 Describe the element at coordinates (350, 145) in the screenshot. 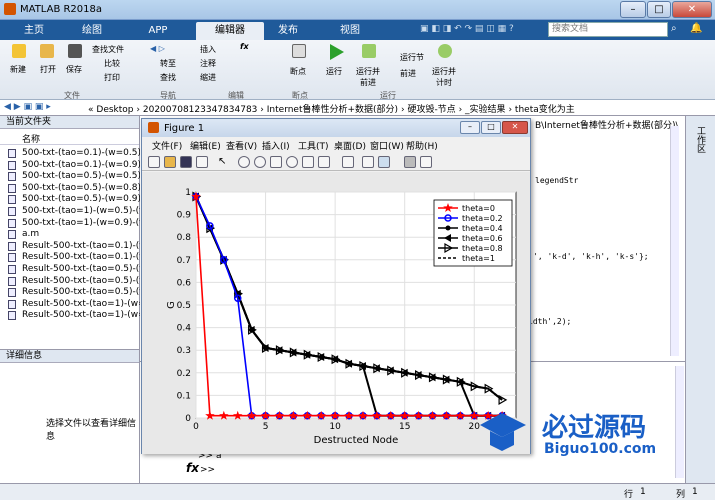

I see `figure-menu-item: 桌面(D)` at that location.